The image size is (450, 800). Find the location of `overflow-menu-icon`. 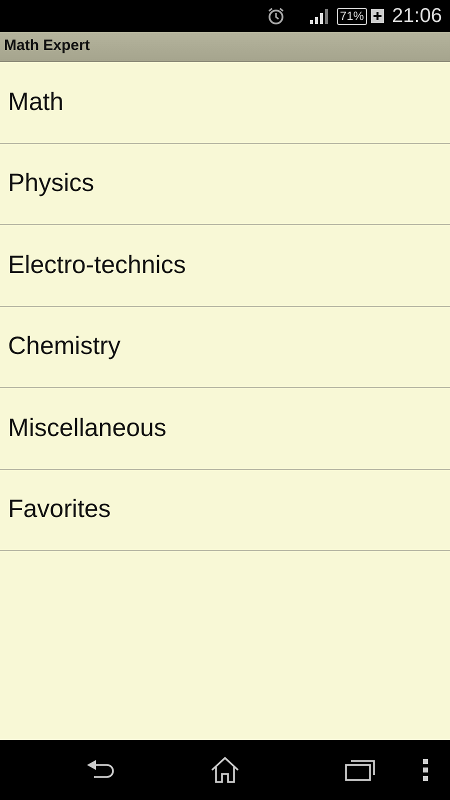

overflow-menu-icon is located at coordinates (426, 770).